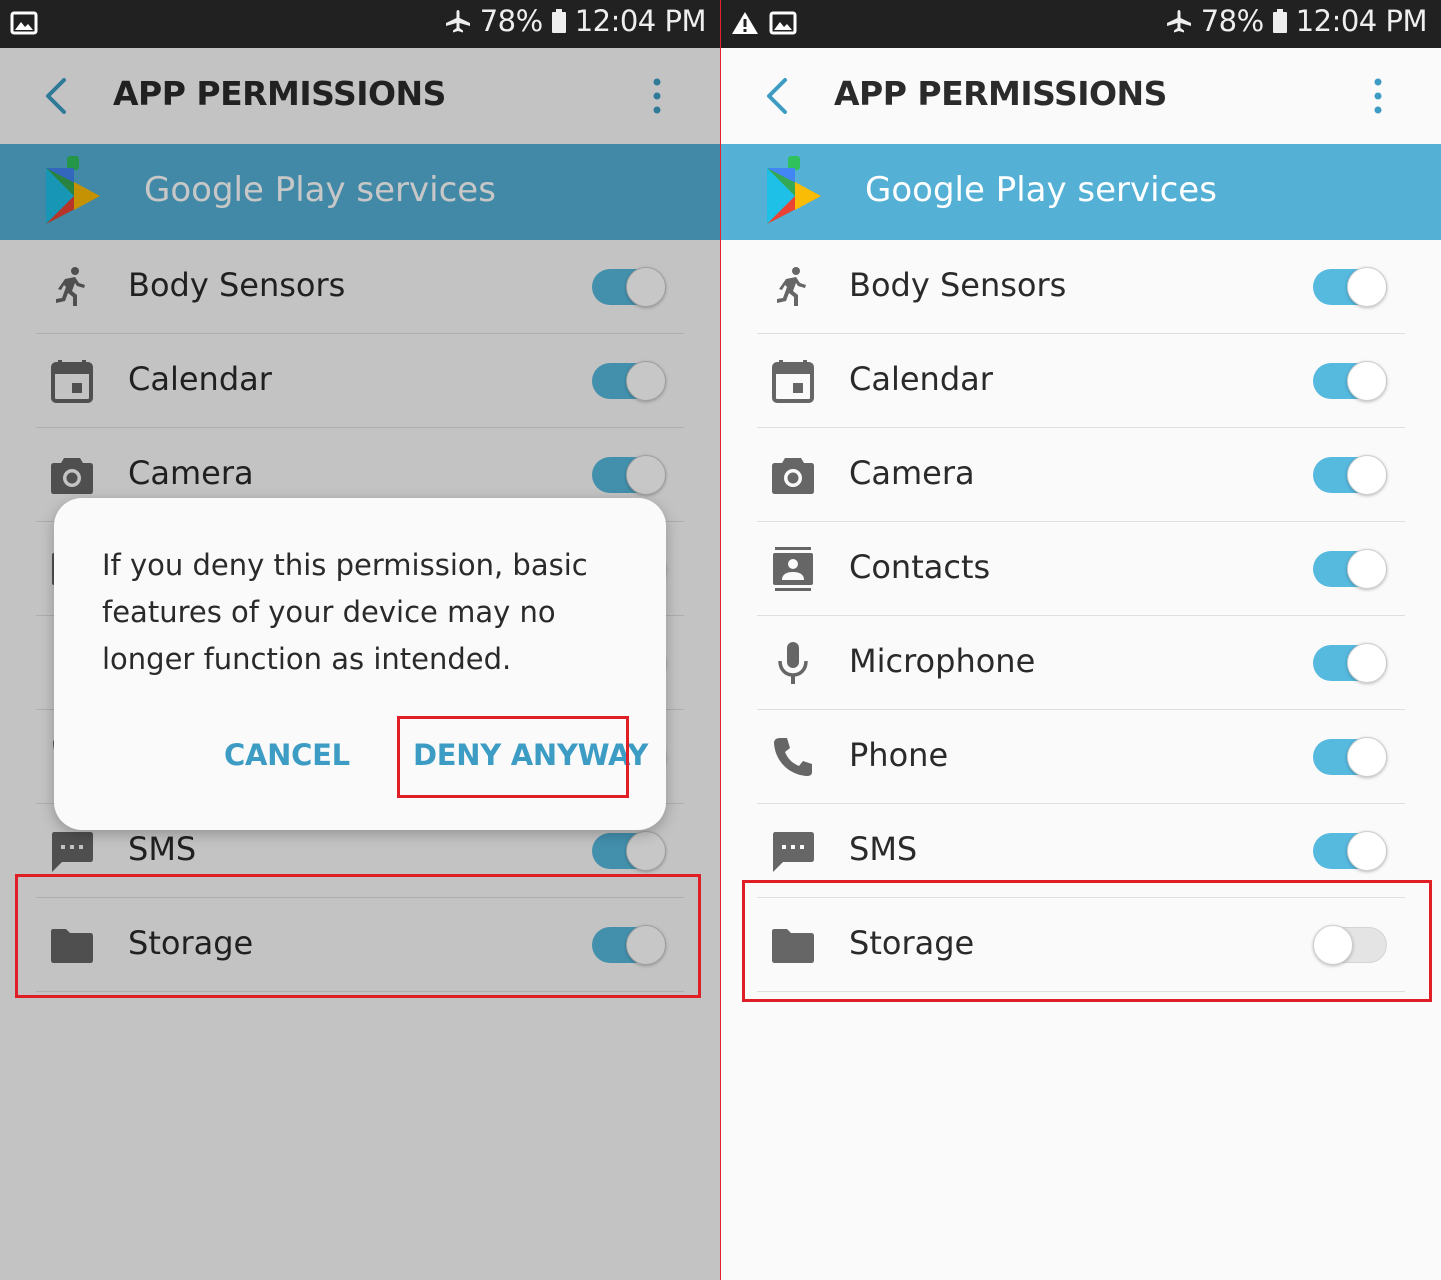  Describe the element at coordinates (793, 569) in the screenshot. I see `contacts-icon` at that location.